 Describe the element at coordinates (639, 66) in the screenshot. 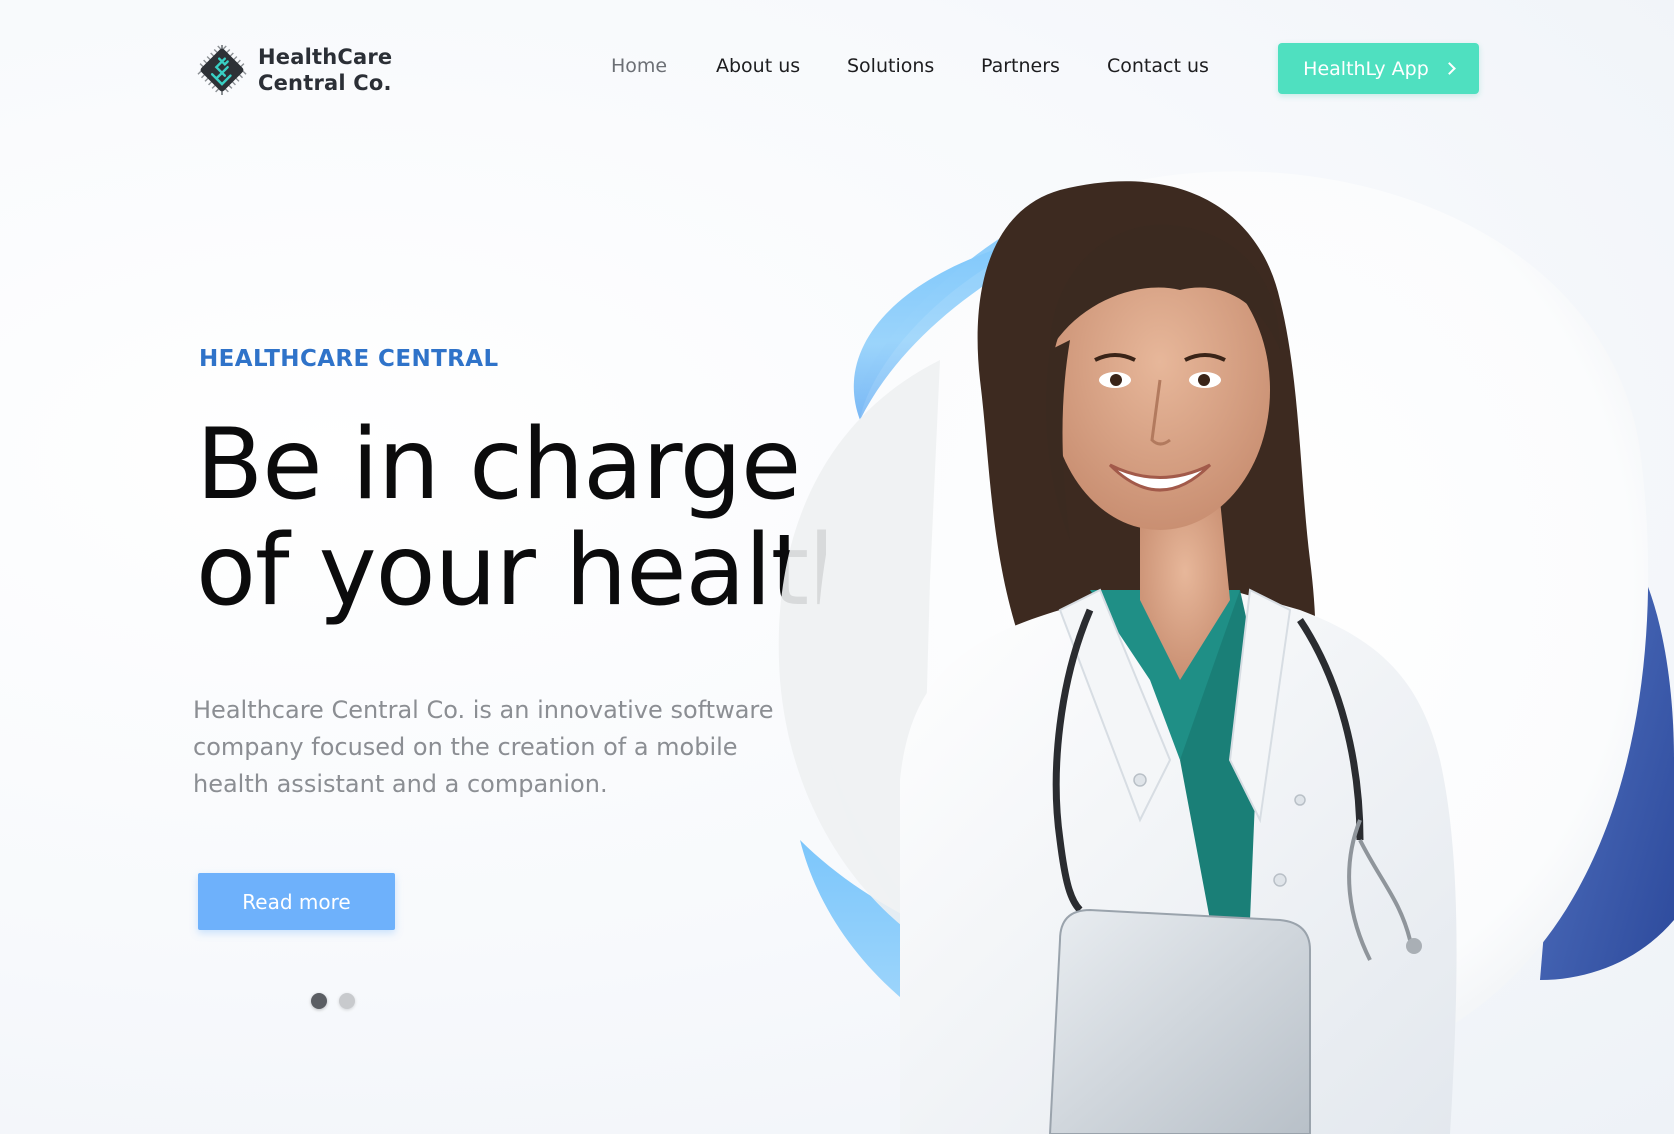

I see `nav-item-home: Home` at that location.